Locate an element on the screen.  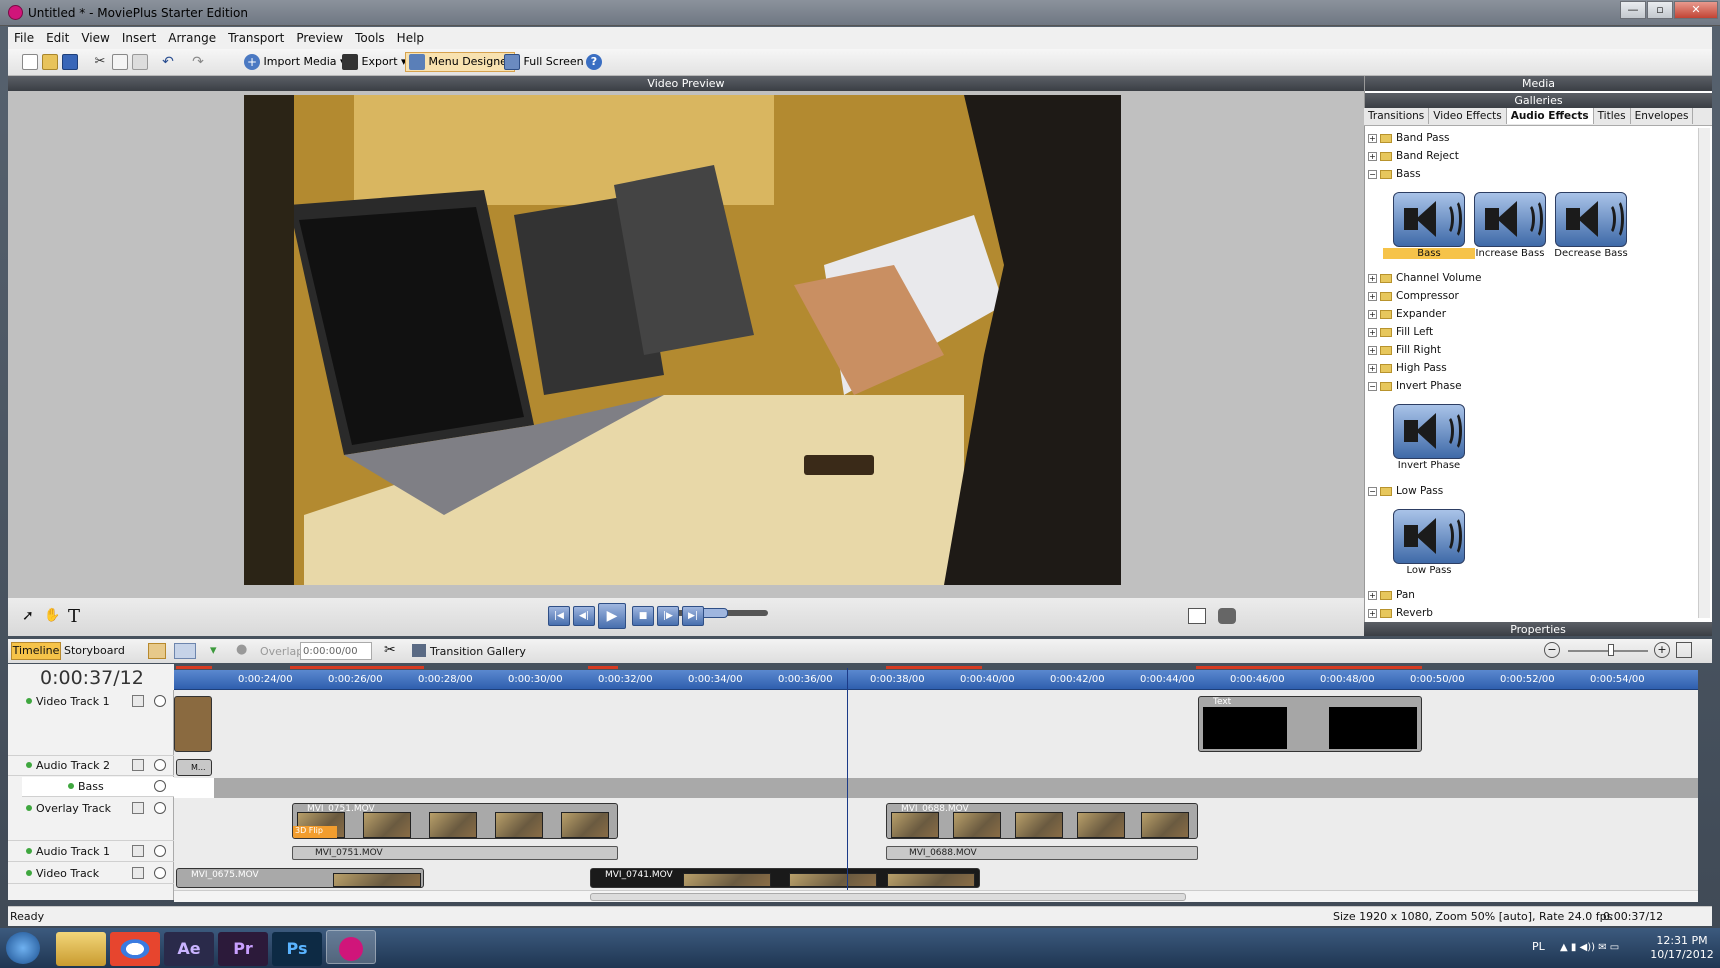
aftereffects-taskbar-icon: Ae is located at coordinates (189, 949).